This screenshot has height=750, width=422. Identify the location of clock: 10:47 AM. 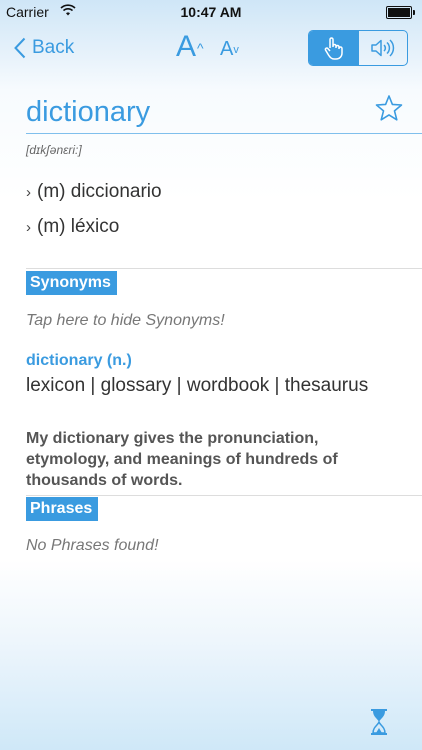
(211, 12).